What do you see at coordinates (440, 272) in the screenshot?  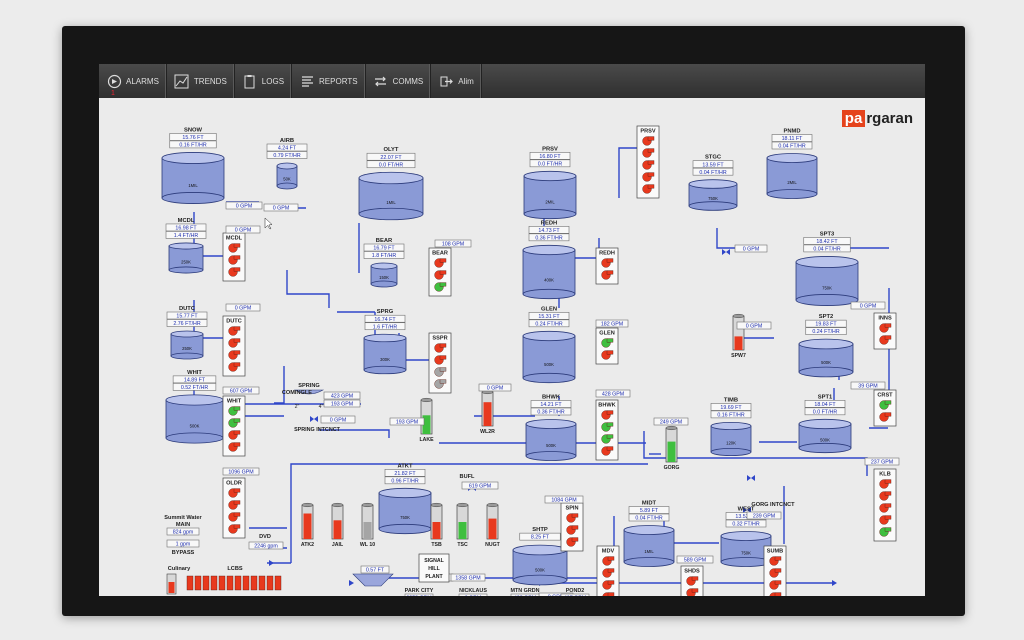 I see `pump-station-bear: BEAR` at bounding box center [440, 272].